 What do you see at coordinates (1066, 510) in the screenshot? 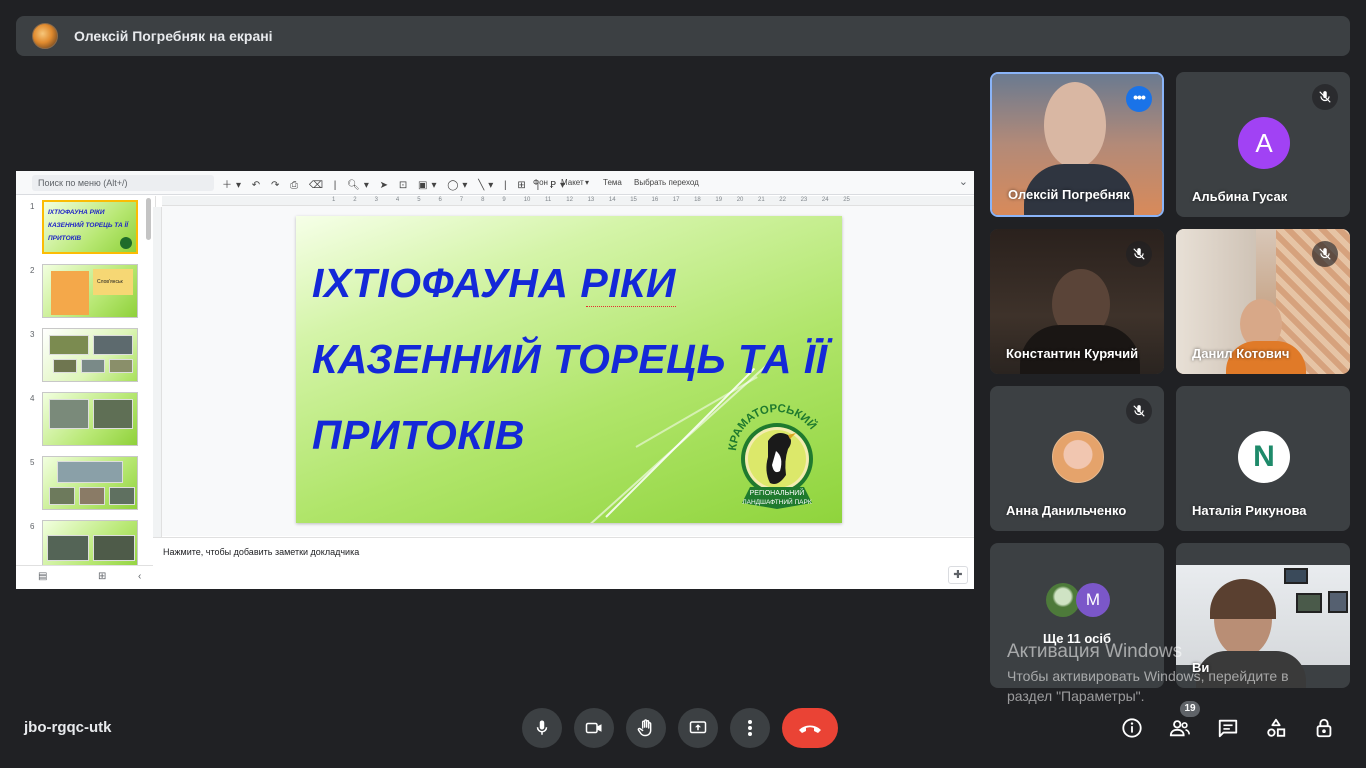
I see `participant-name: Анна Данильченко` at bounding box center [1066, 510].